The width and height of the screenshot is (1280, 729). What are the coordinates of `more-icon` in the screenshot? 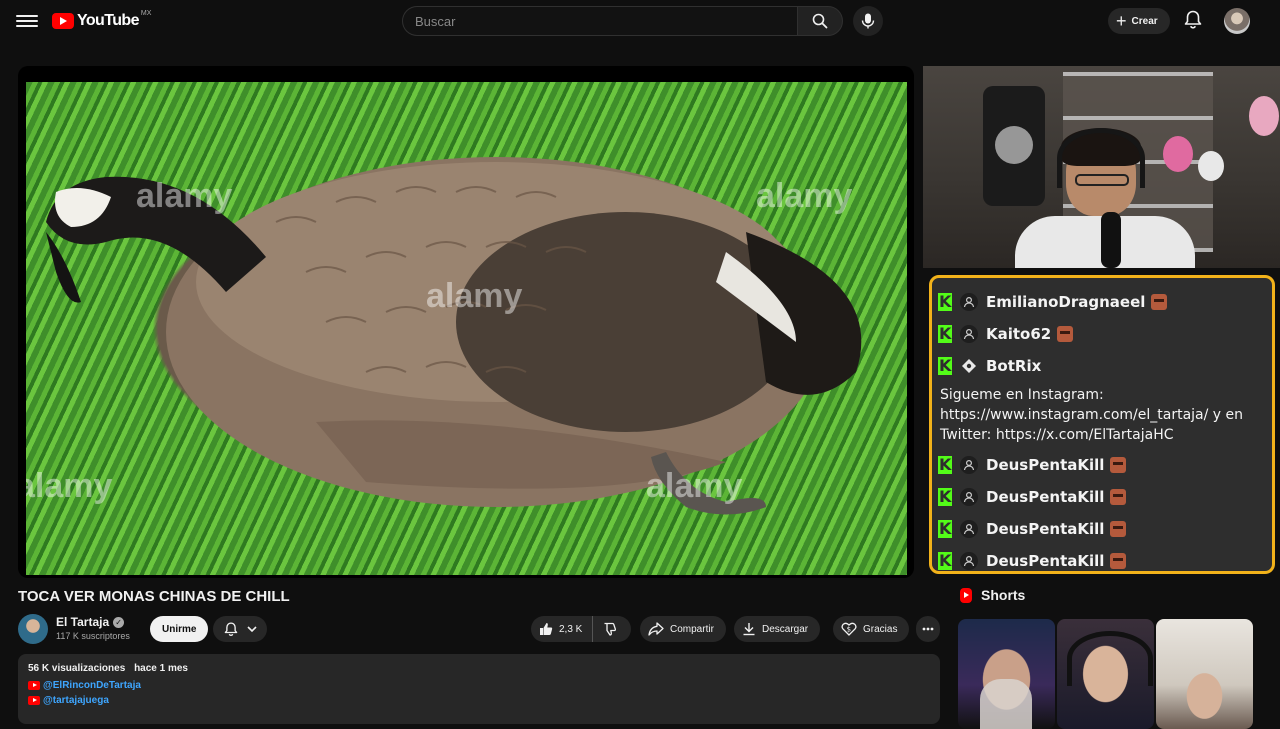 It's located at (928, 629).